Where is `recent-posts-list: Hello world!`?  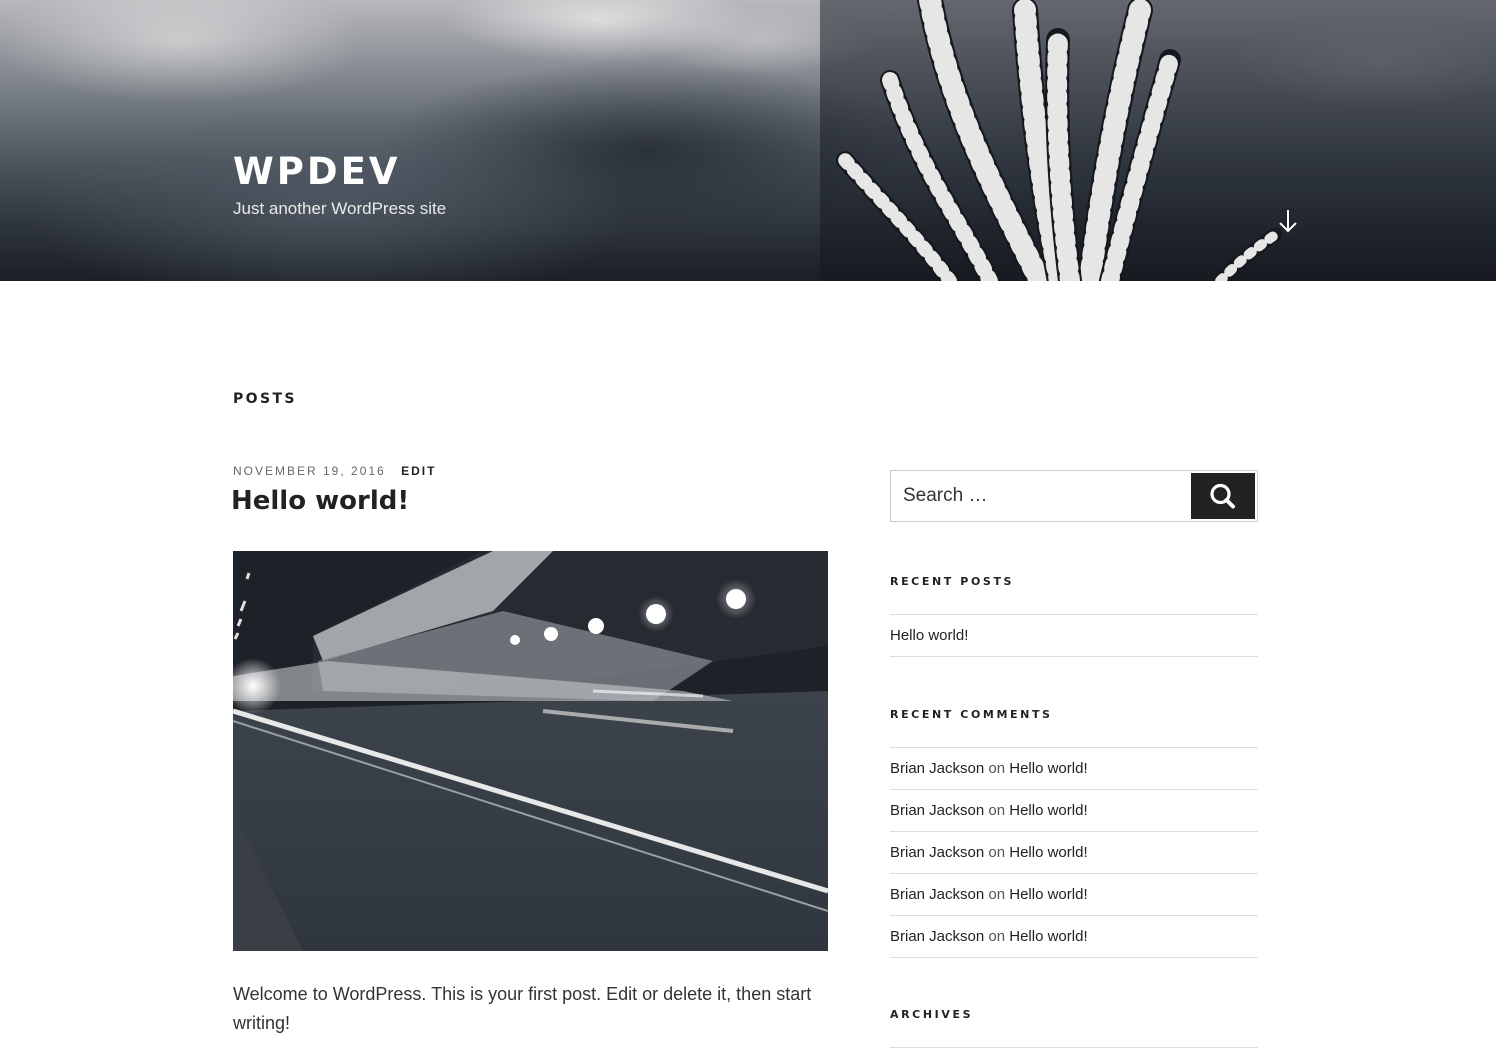 recent-posts-list: Hello world! is located at coordinates (1074, 635).